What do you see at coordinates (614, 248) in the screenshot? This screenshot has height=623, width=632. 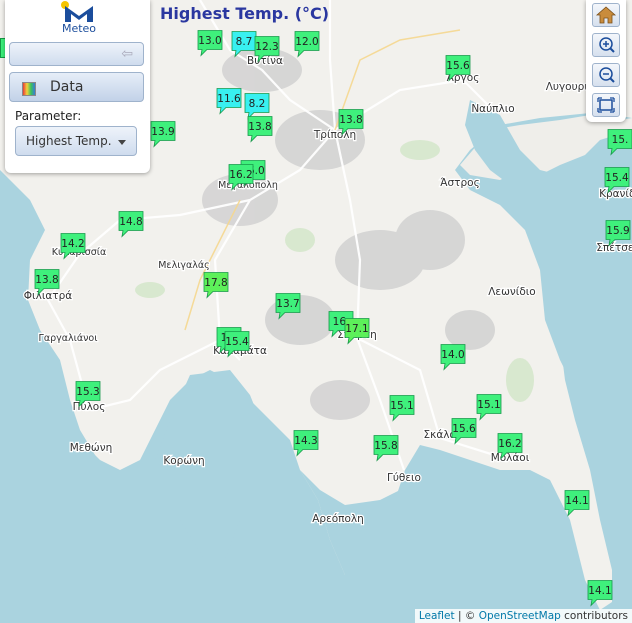 I see `place-label: Σπέτσες` at bounding box center [614, 248].